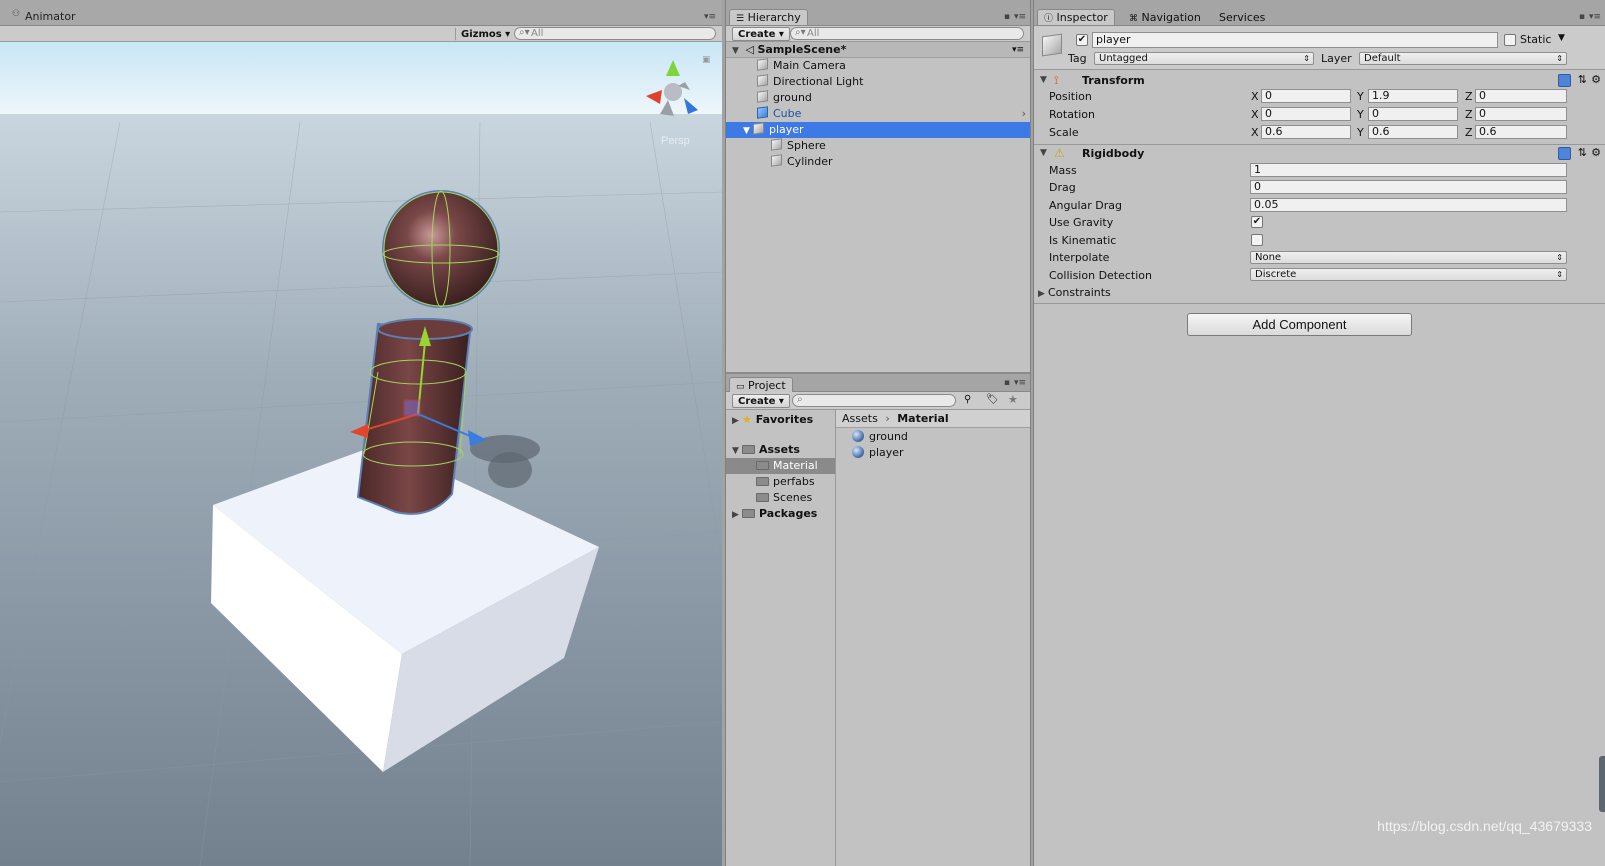  What do you see at coordinates (1561, 38) in the screenshot?
I see `chevron-down-icon: ▼` at bounding box center [1561, 38].